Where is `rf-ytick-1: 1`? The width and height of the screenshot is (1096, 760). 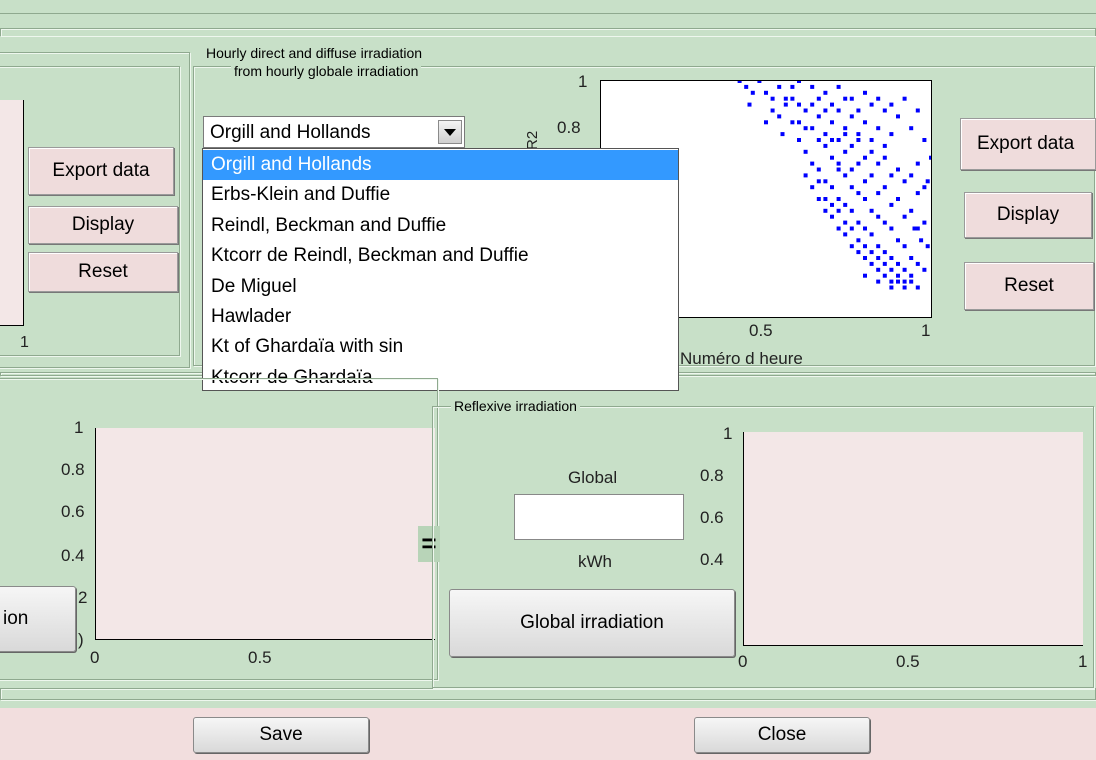 rf-ytick-1: 1 is located at coordinates (728, 433).